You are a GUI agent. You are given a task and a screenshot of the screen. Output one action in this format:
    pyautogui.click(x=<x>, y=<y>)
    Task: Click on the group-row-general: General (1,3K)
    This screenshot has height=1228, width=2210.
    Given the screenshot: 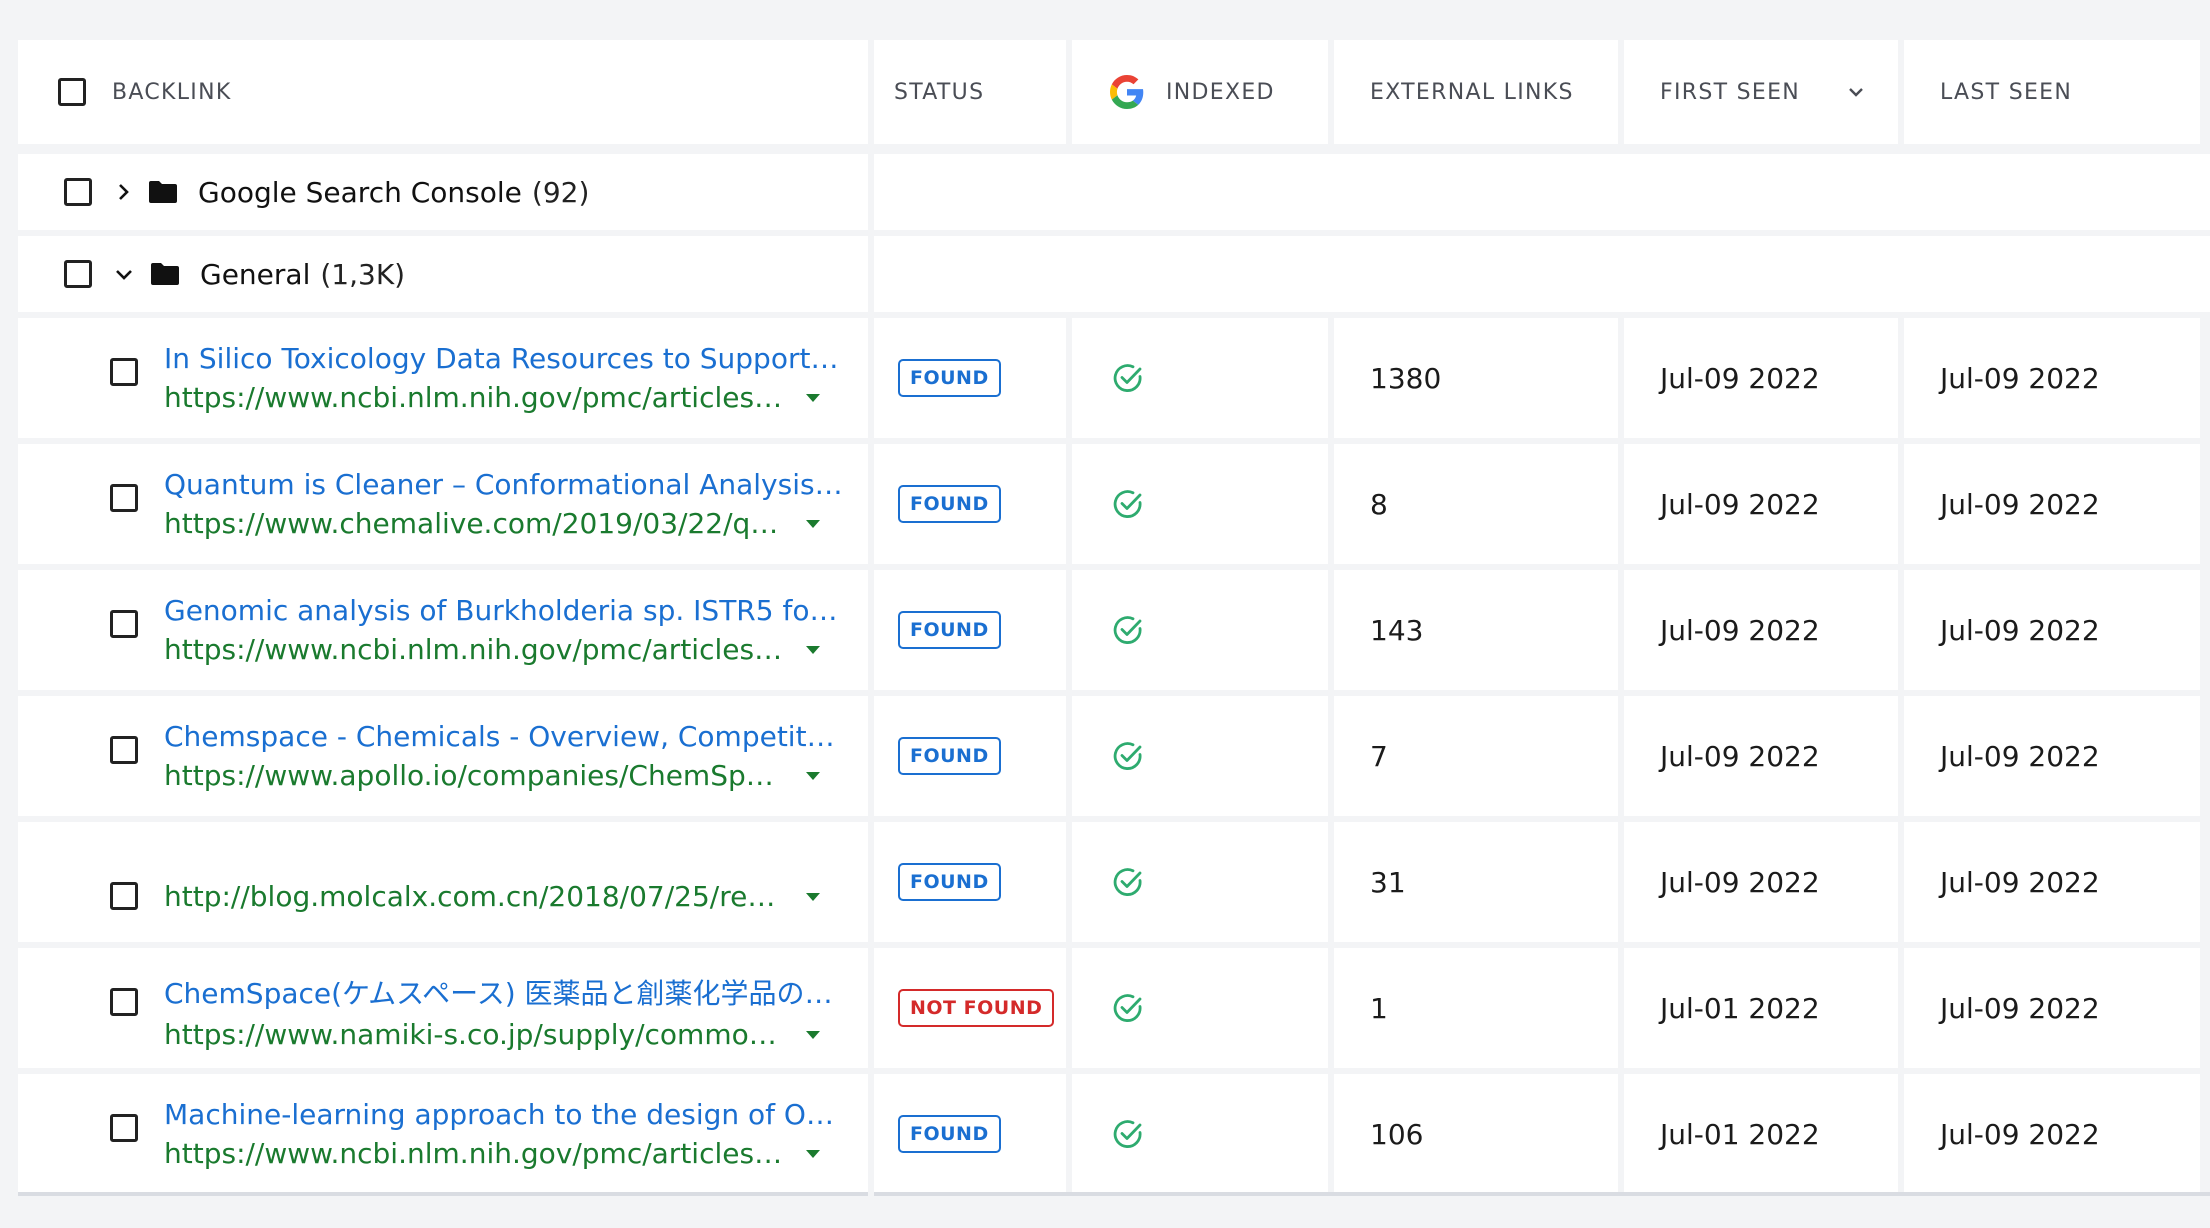 What is the action you would take?
    pyautogui.click(x=443, y=274)
    